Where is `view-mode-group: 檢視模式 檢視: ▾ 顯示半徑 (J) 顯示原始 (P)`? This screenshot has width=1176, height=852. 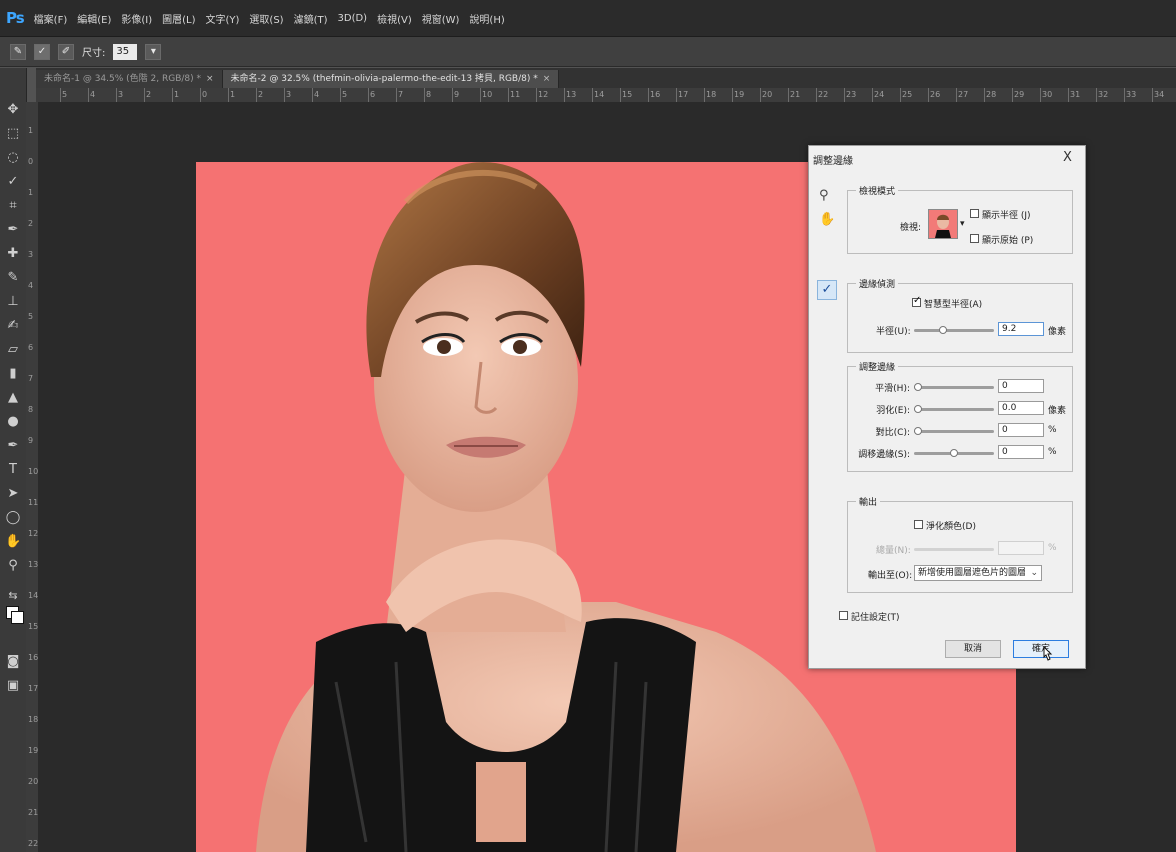
view-mode-group: 檢視模式 檢視: ▾ 顯示半徑 (J) 顯示原始 (P) is located at coordinates (960, 219).